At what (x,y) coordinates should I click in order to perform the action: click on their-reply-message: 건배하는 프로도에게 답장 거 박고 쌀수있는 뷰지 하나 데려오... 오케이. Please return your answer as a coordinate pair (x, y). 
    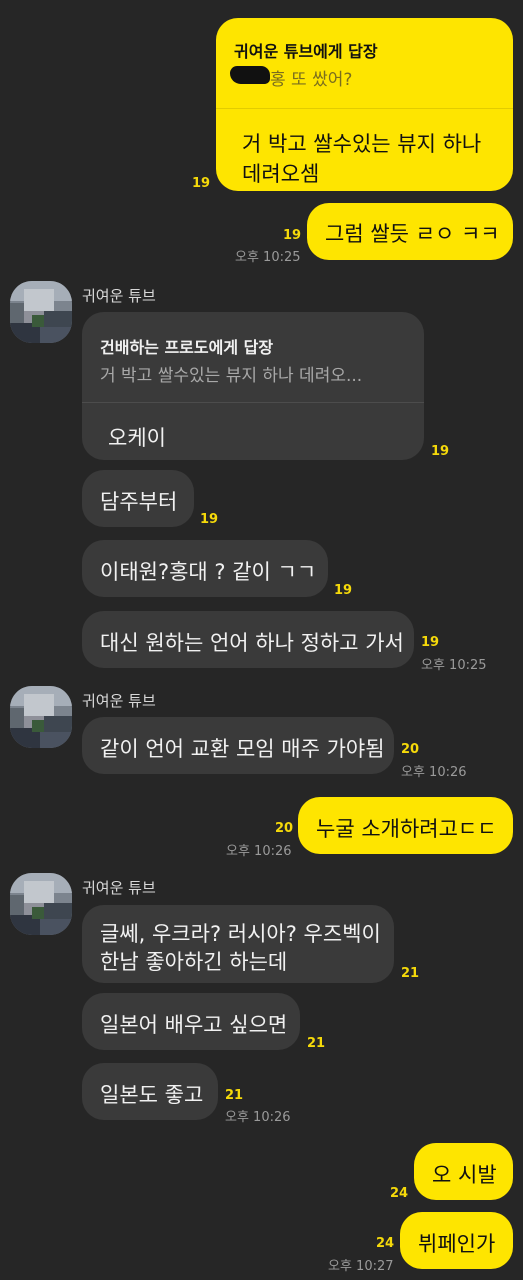
    Looking at the image, I should click on (253, 386).